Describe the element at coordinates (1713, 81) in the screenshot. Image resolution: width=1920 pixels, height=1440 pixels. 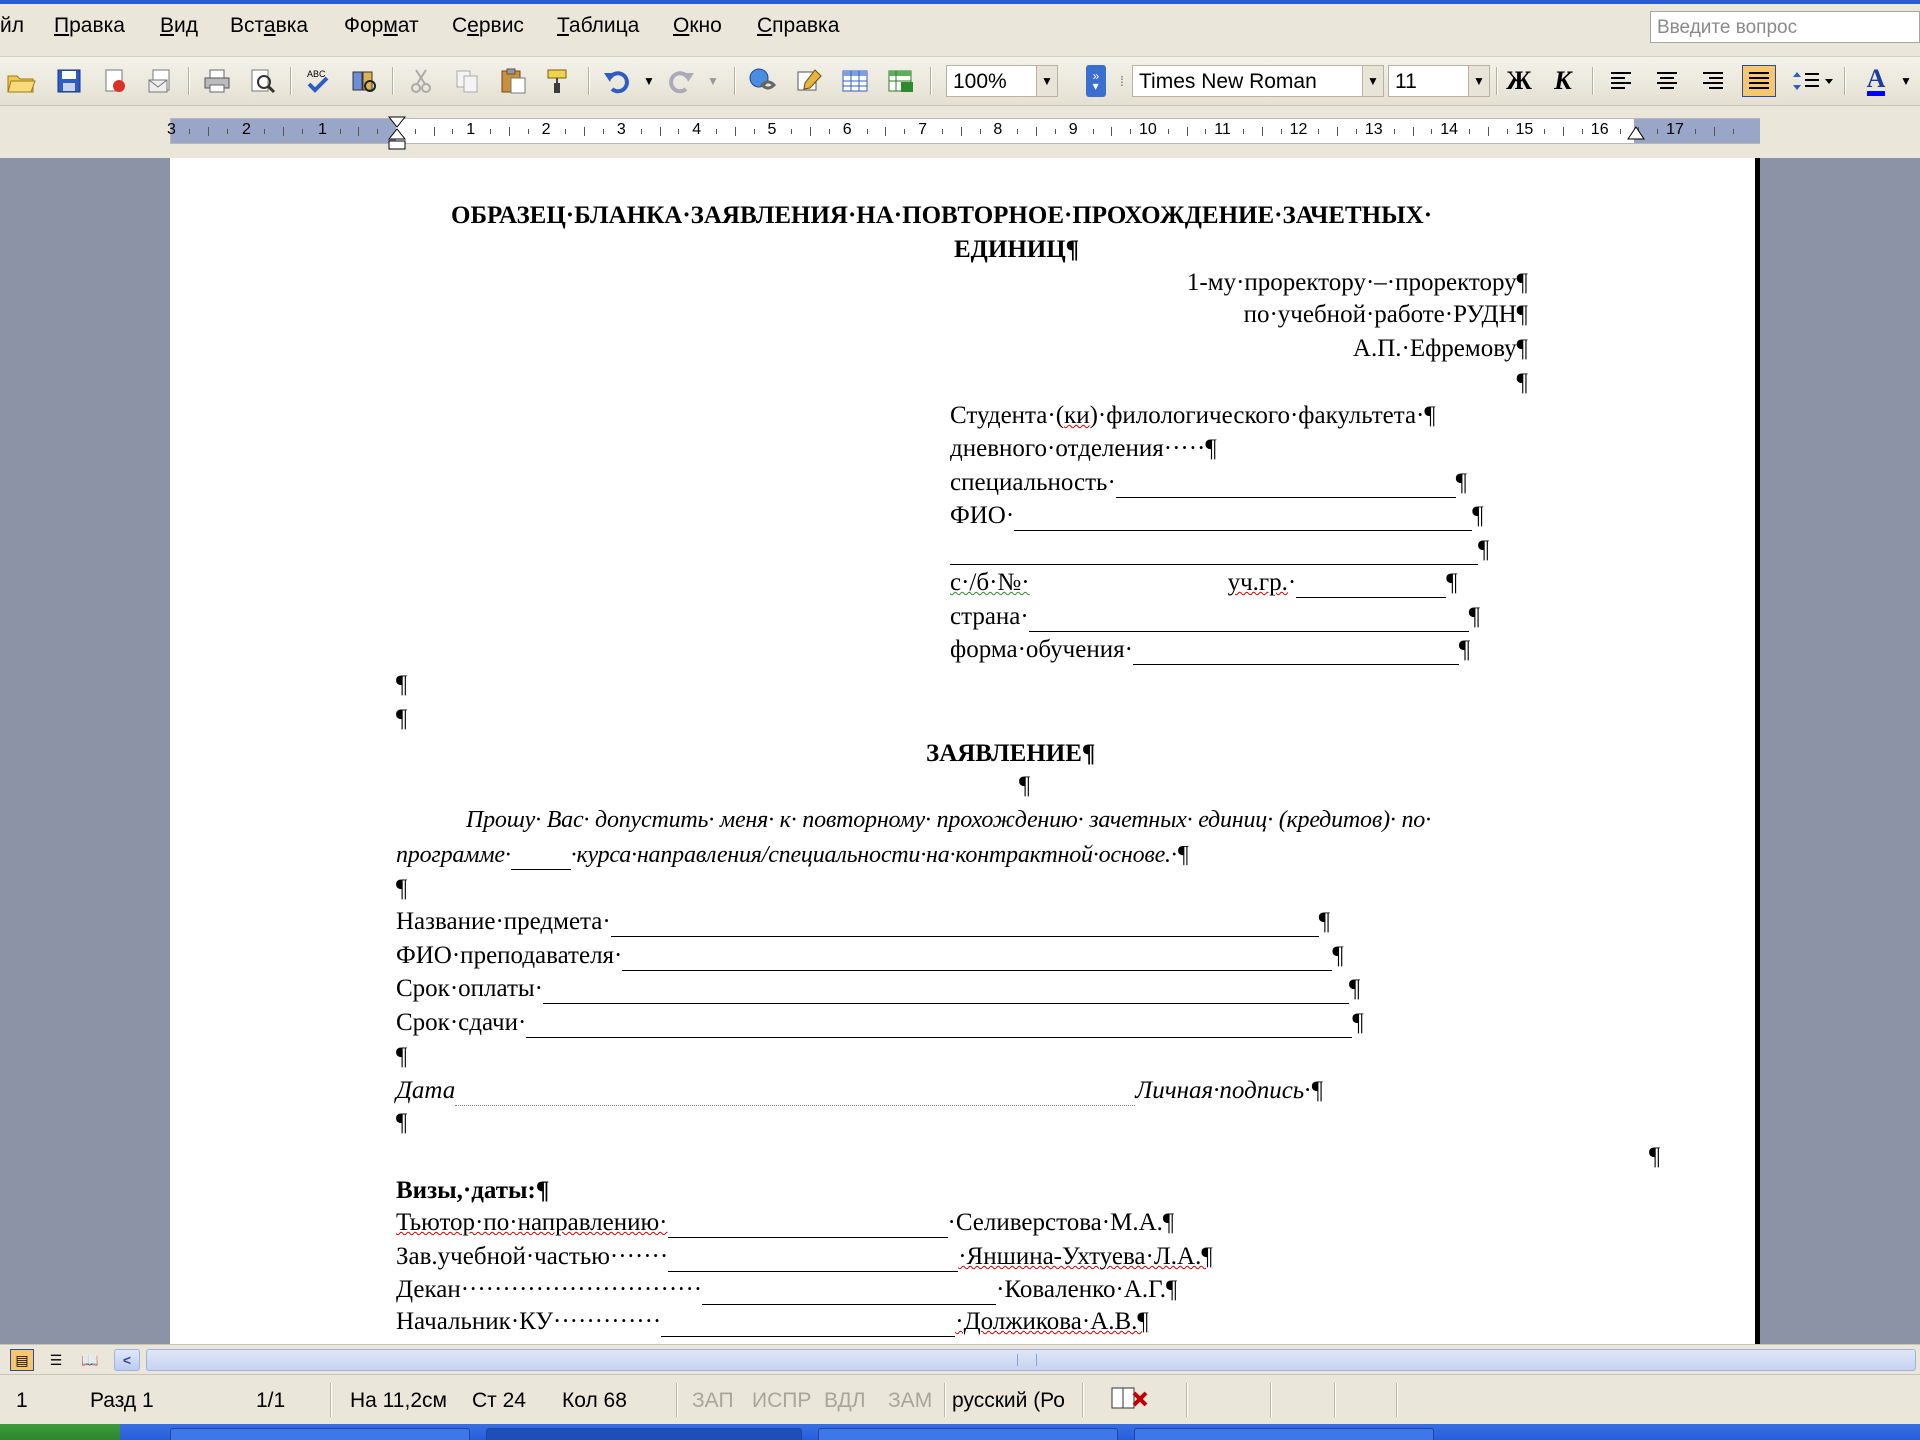
I see `align-right-button` at that location.